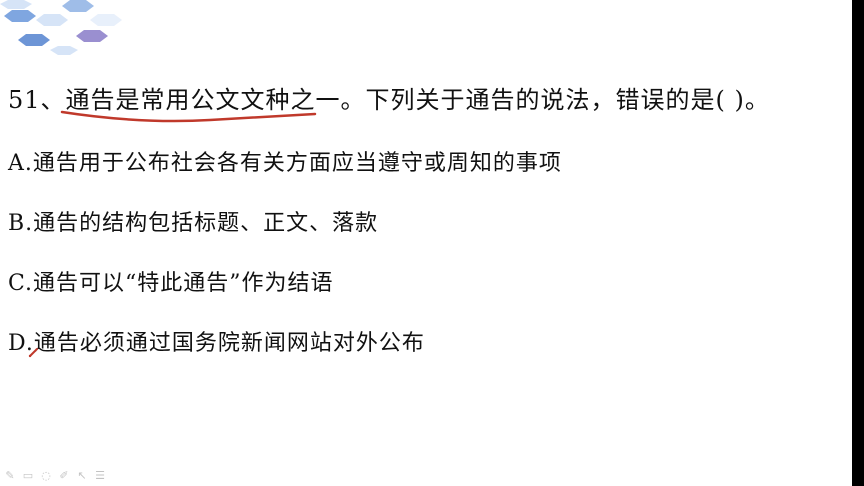  Describe the element at coordinates (46, 476) in the screenshot. I see `eraser-icon: ◌` at that location.